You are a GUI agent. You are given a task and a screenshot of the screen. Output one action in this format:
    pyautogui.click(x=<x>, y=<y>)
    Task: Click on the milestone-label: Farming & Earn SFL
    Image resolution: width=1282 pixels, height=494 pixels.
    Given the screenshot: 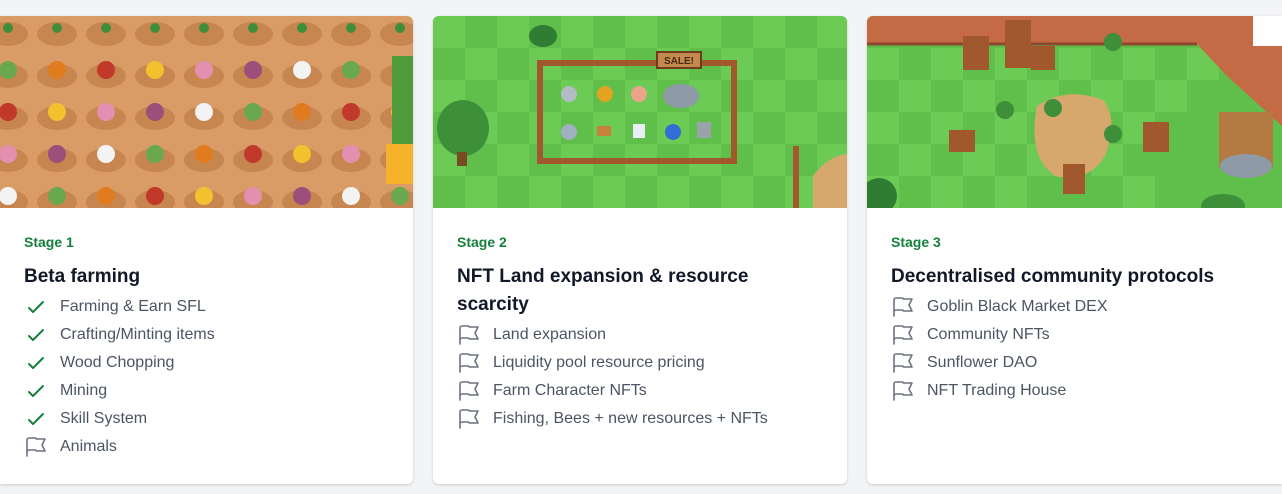 What is the action you would take?
    pyautogui.click(x=133, y=306)
    